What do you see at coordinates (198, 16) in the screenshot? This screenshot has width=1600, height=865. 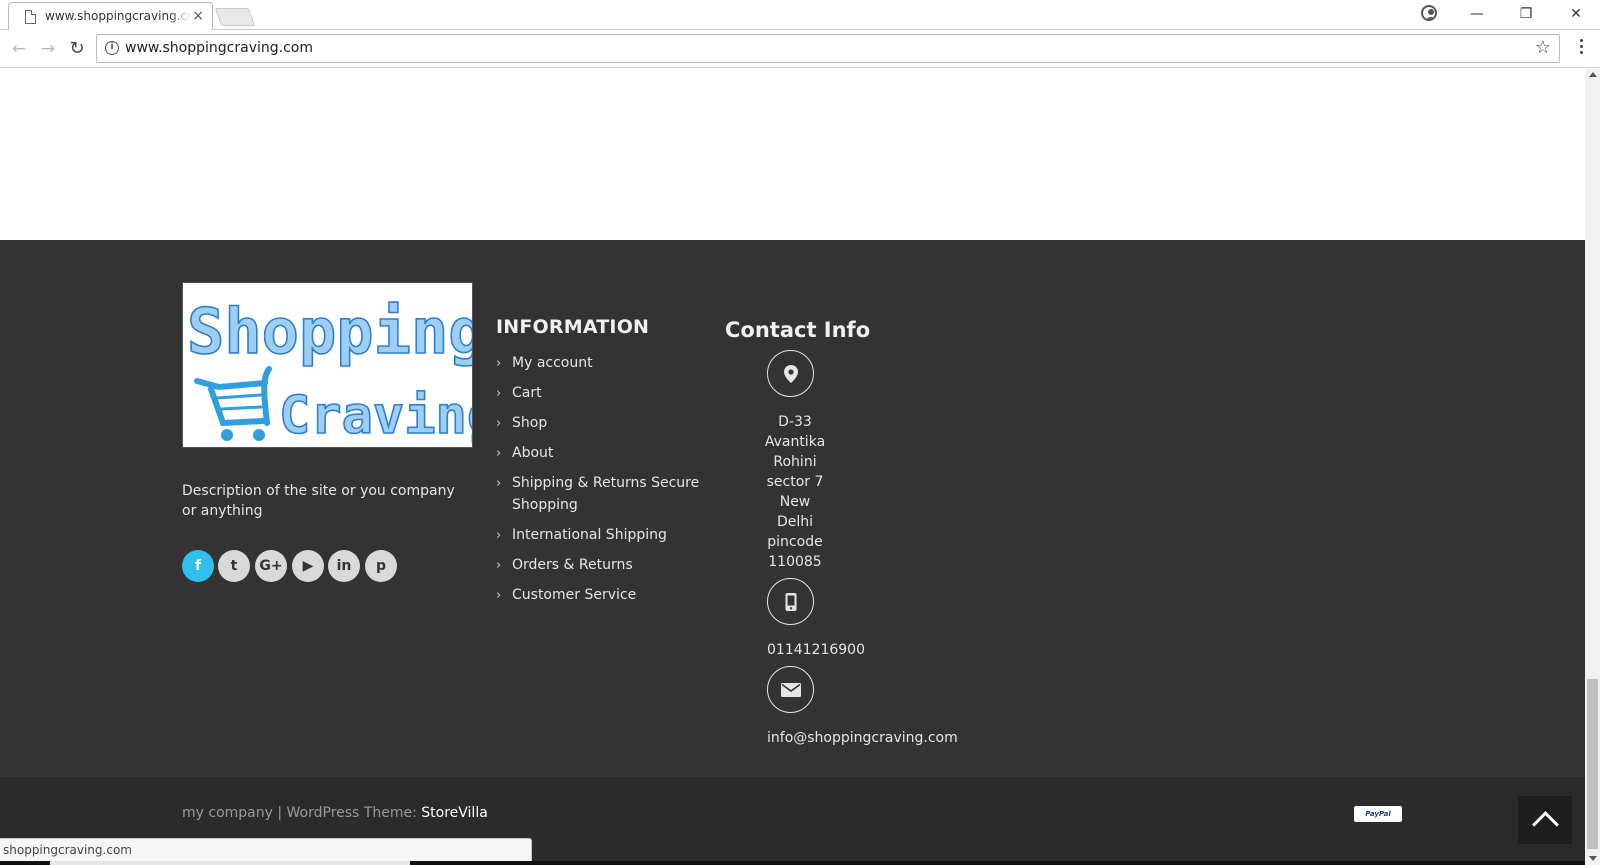 I see `tab-close-icon: ×` at bounding box center [198, 16].